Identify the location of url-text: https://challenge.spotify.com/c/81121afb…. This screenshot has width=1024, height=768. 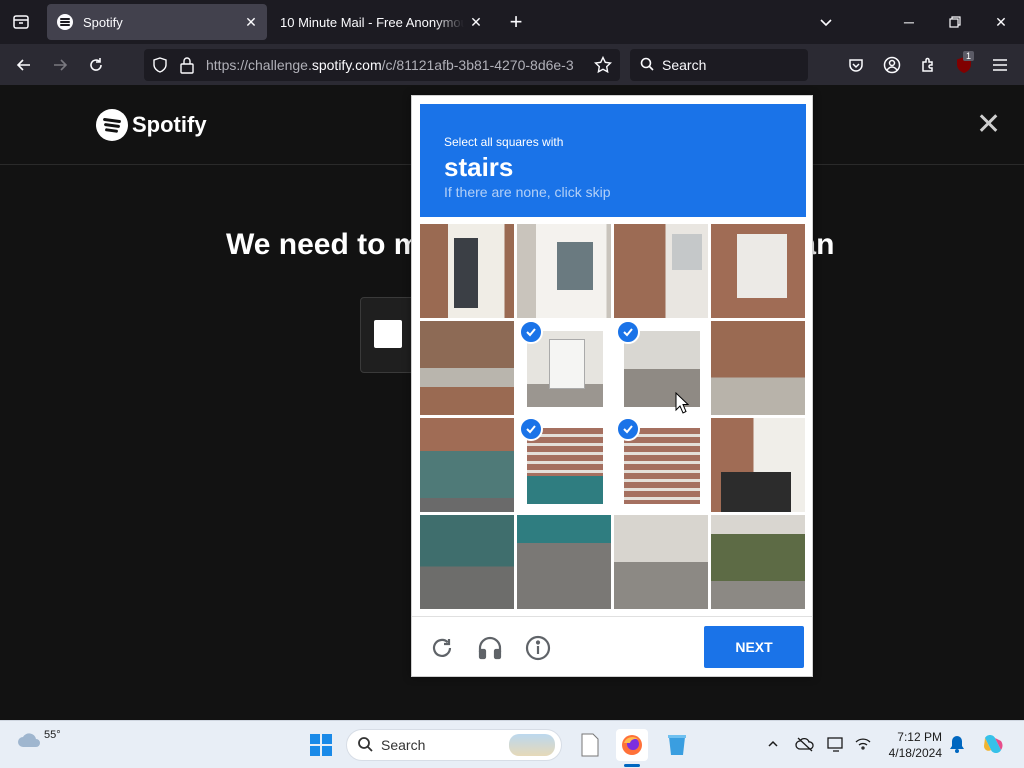
(390, 65).